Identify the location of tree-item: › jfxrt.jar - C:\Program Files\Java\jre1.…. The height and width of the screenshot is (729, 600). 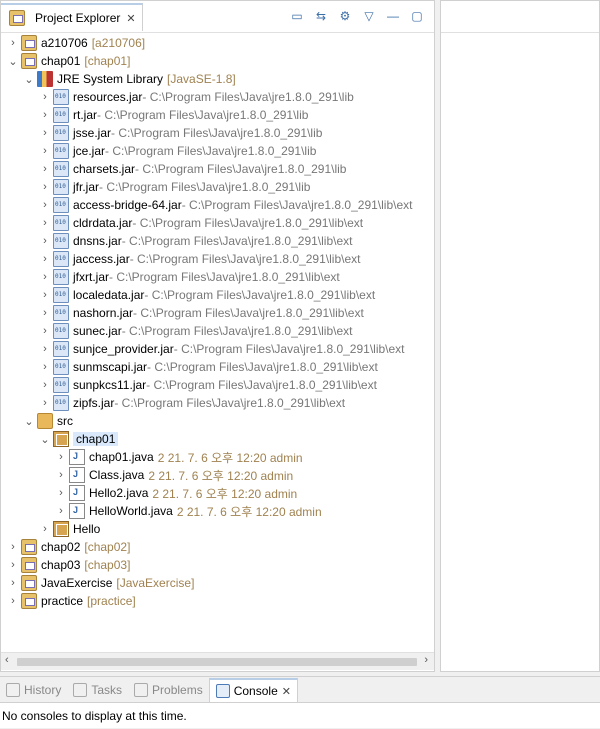
(189, 277).